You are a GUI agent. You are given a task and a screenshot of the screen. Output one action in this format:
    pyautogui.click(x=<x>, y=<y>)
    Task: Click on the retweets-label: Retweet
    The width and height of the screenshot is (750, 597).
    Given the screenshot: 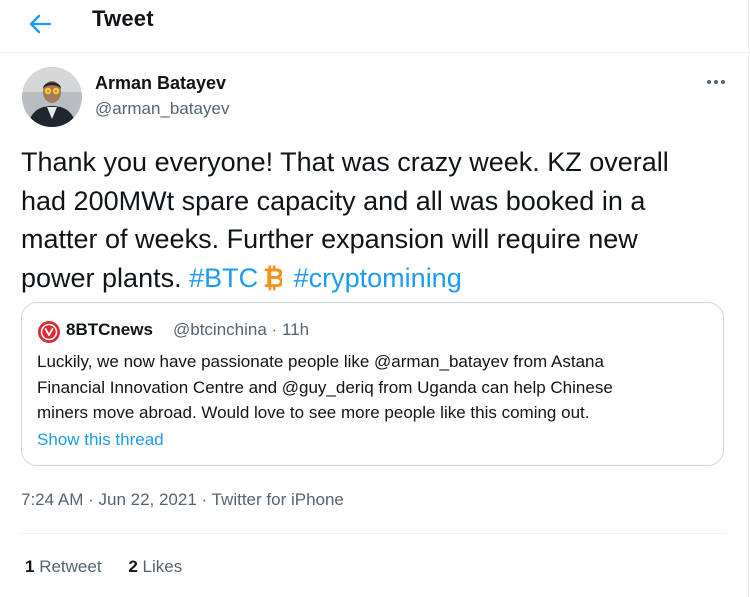 What is the action you would take?
    pyautogui.click(x=70, y=566)
    